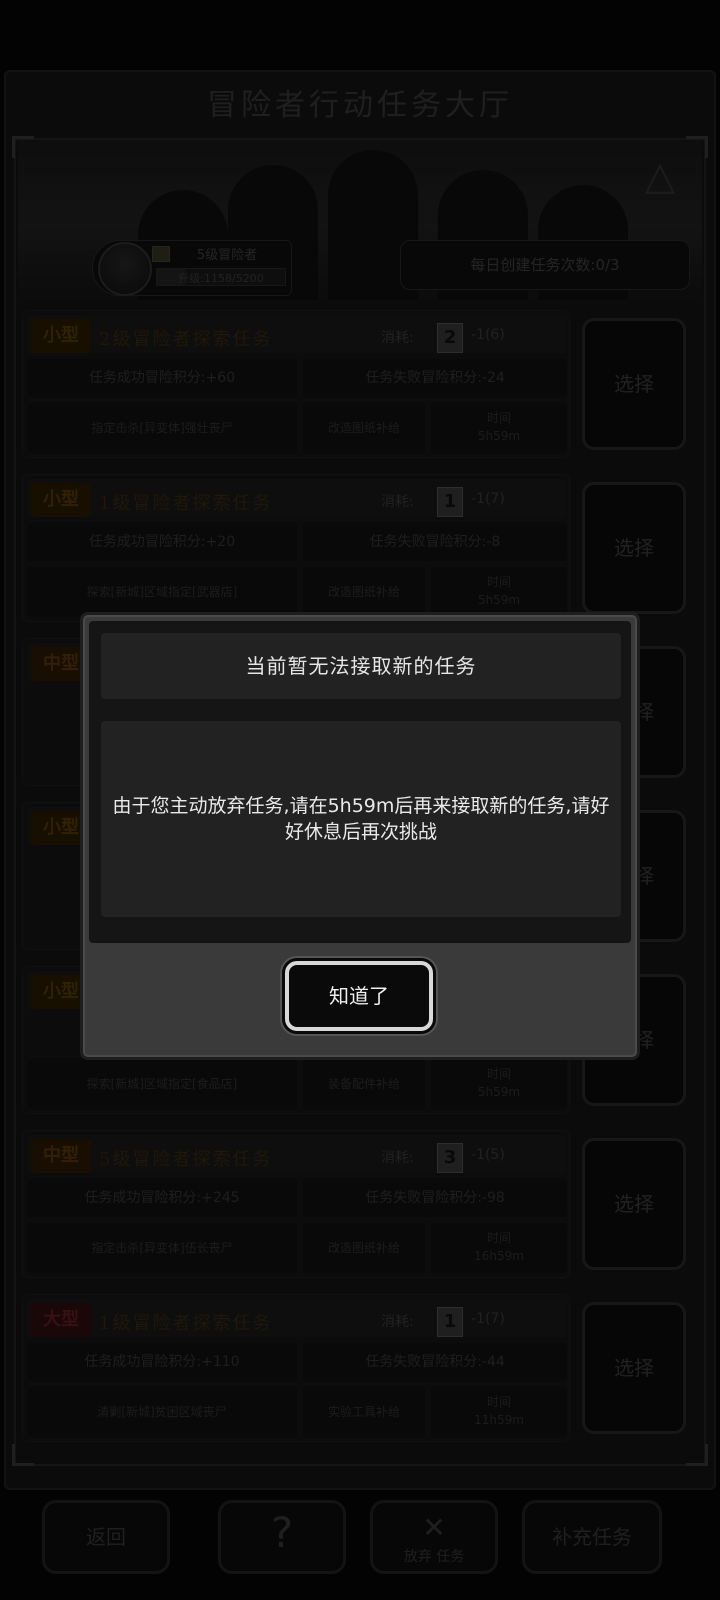 This screenshot has width=720, height=1600. I want to click on dialog-message: 由于您主动放弃任务,请在5h59m后再来接取新的任务,请好好休息后再次挑战, so click(361, 819).